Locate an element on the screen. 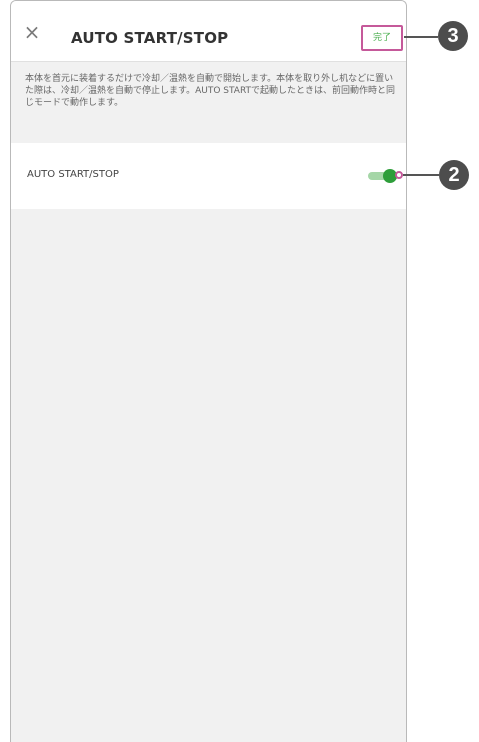 The image size is (479, 742). auto-start-stop-row: AUTO START/STOP is located at coordinates (208, 176).